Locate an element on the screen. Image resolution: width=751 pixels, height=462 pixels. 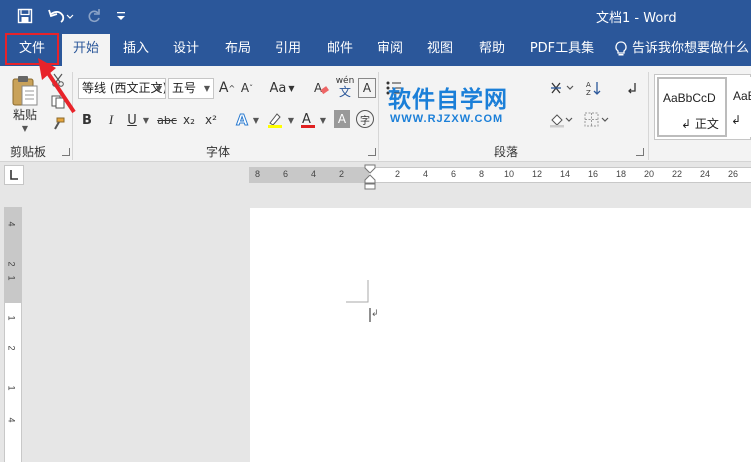
style-sample: AaBbCcD is located at coordinates (689, 98).